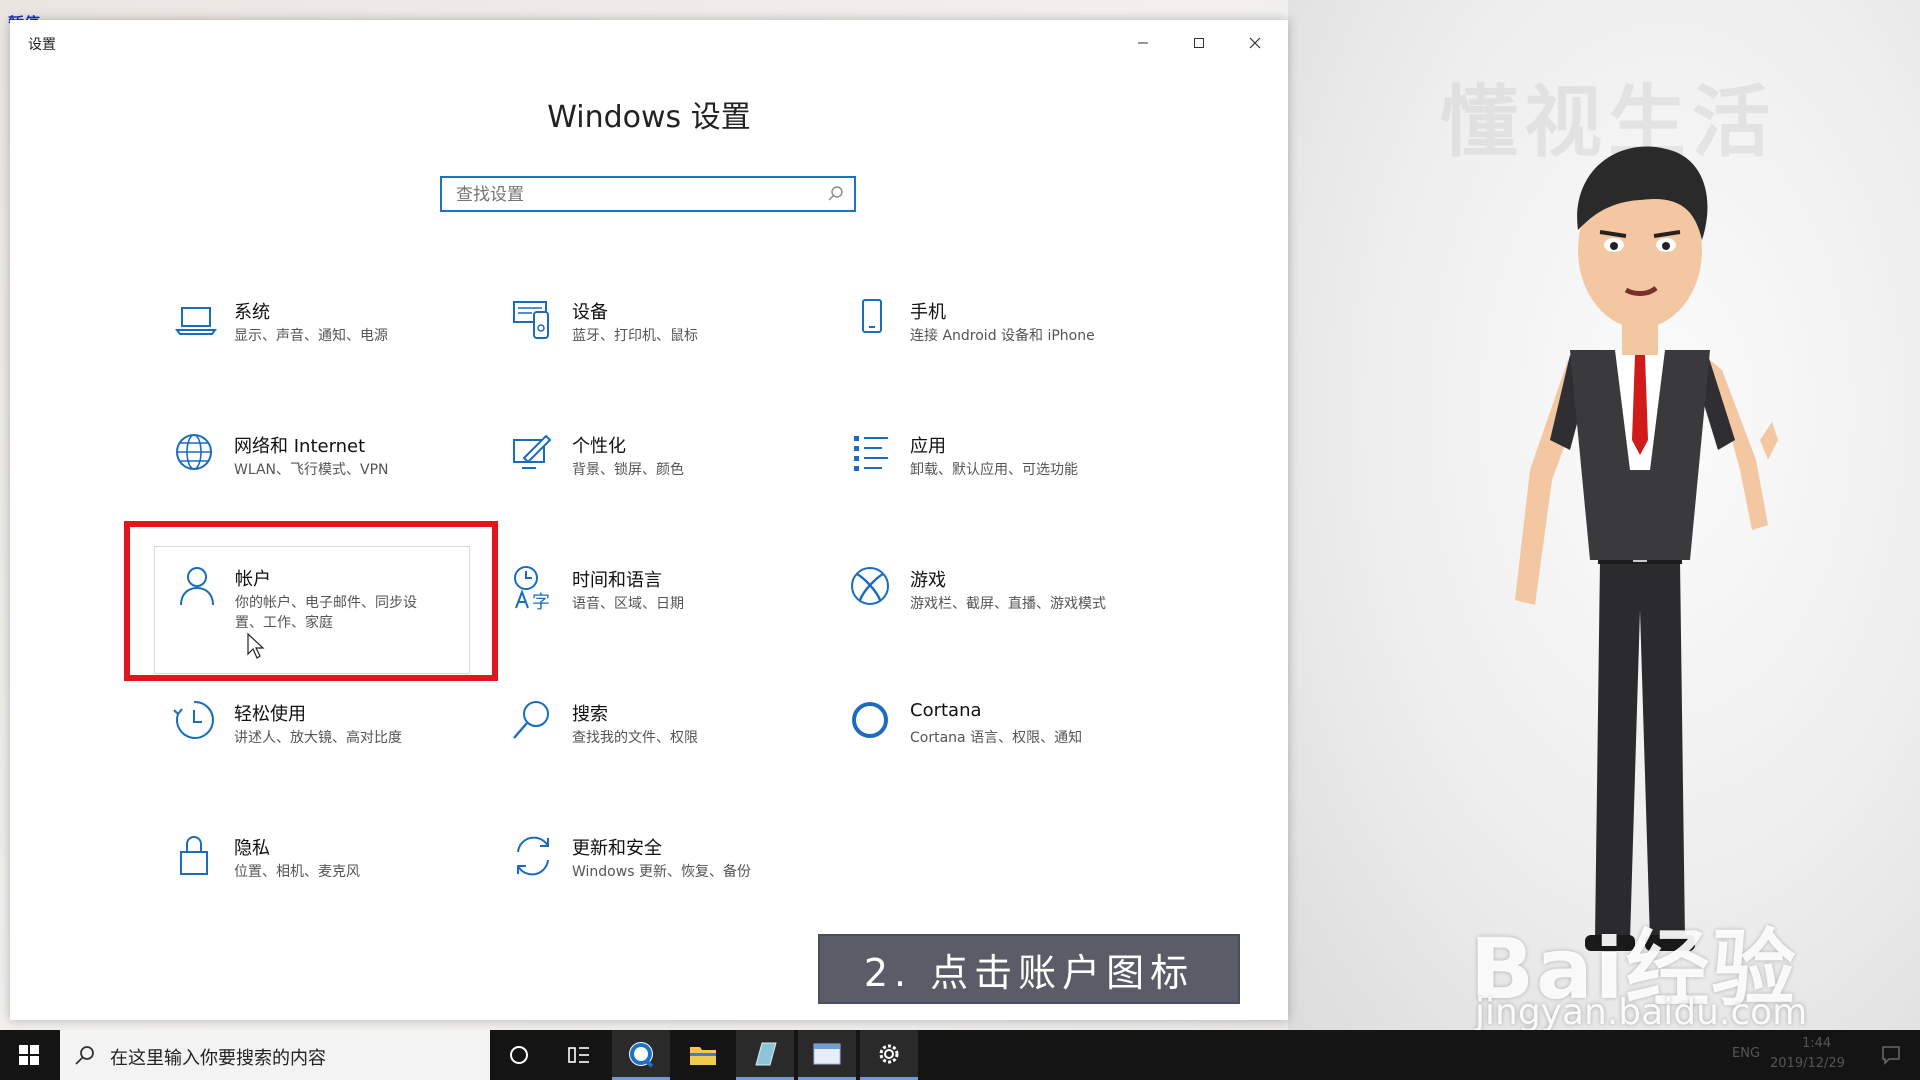 The width and height of the screenshot is (1920, 1080). Describe the element at coordinates (670, 884) in the screenshot. I see `tile-update-security: 更新和安全 Windows 更新、恢复、备份` at that location.